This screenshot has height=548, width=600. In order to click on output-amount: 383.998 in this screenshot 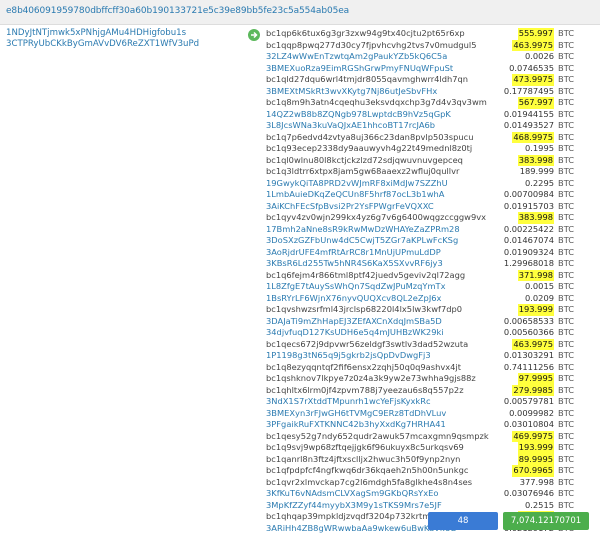, I will do `click(535, 218)`.